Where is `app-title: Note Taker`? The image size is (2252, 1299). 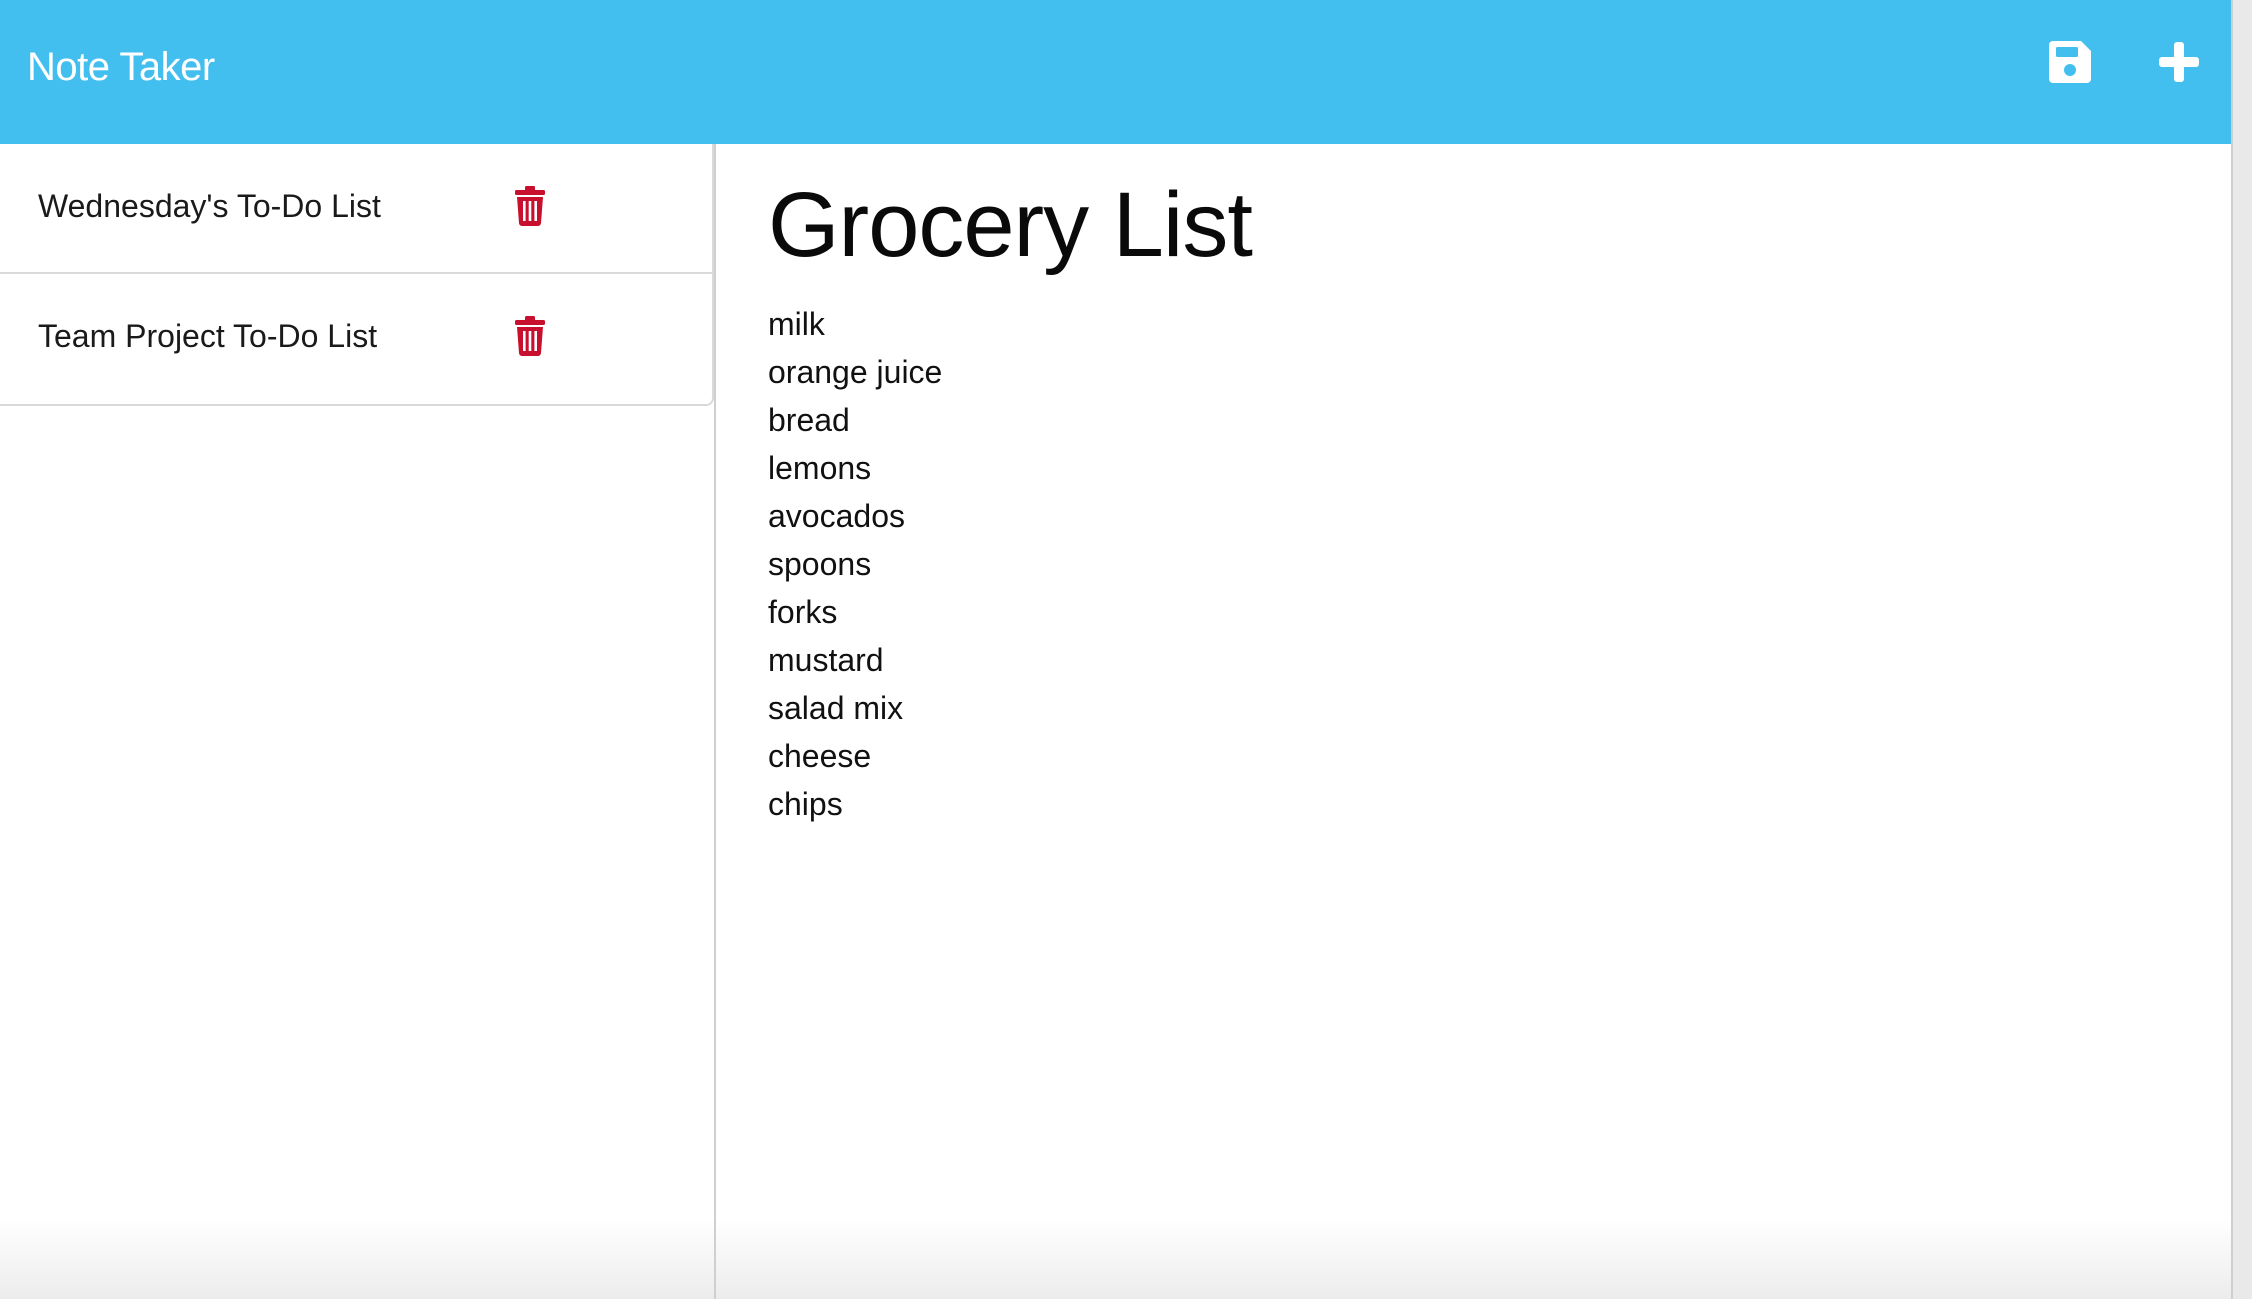 app-title: Note Taker is located at coordinates (121, 67).